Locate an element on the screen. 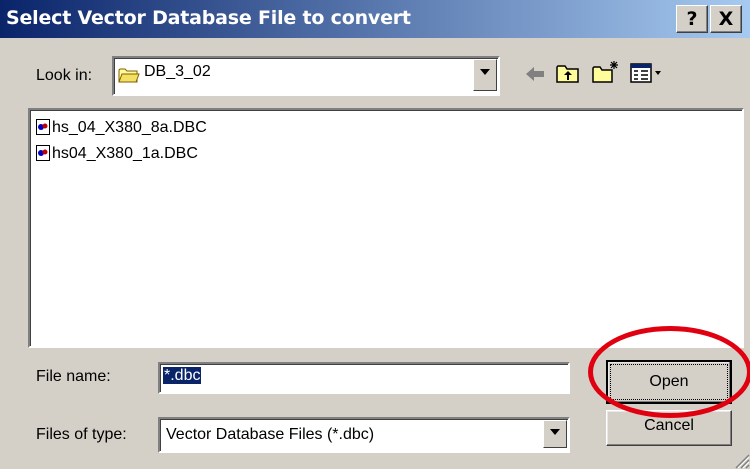 The width and height of the screenshot is (750, 469). back-arrow-icon is located at coordinates (535, 74).